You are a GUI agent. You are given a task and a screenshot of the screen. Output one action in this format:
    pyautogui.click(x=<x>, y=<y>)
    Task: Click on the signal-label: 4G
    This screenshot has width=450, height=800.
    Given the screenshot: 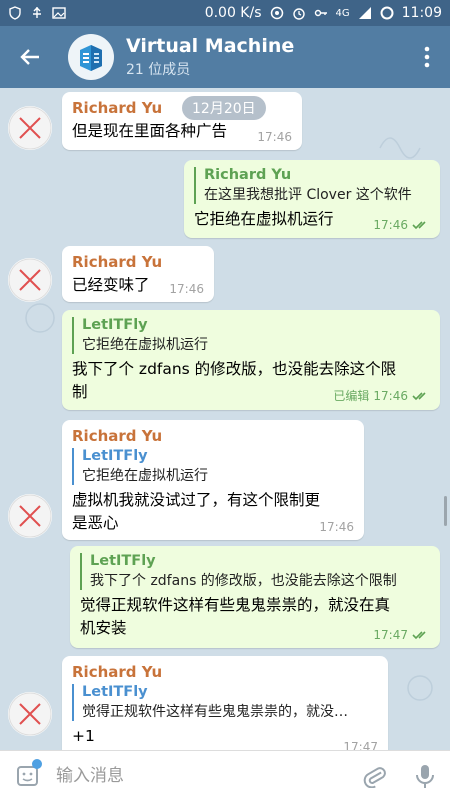 What is the action you would take?
    pyautogui.click(x=342, y=13)
    